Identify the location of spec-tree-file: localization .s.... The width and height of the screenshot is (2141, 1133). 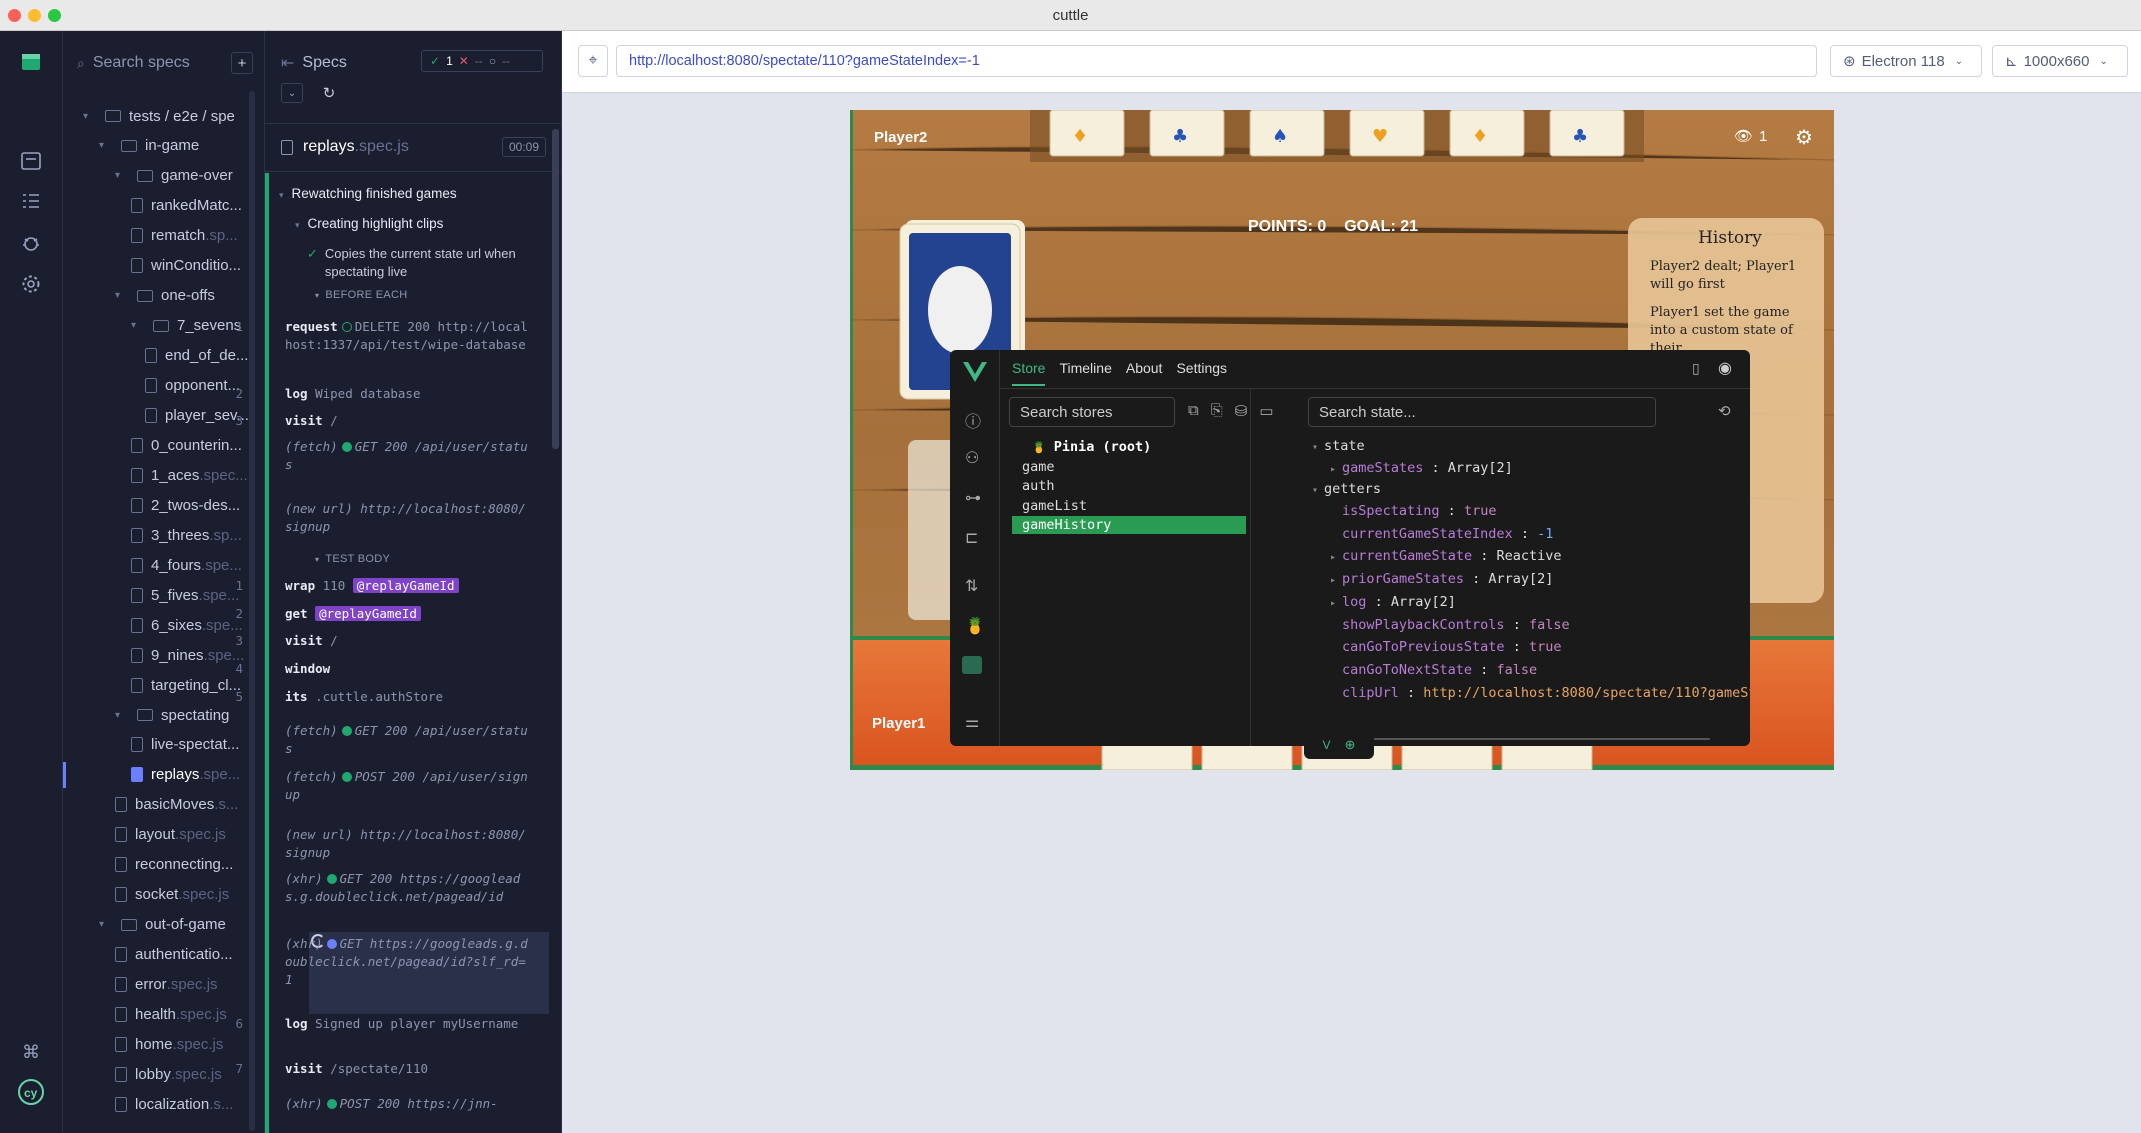
(174, 1104).